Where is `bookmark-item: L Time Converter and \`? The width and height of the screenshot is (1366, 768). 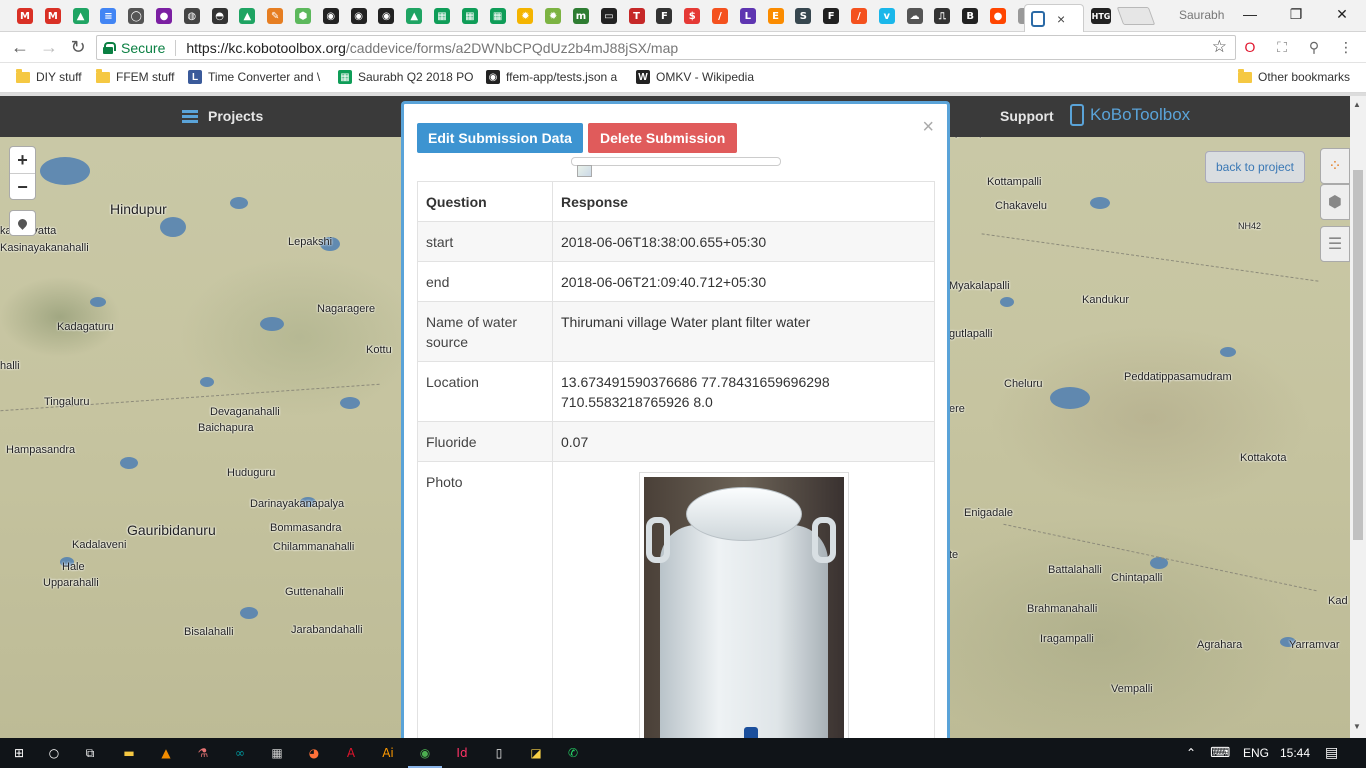 bookmark-item: L Time Converter and \ is located at coordinates (254, 77).